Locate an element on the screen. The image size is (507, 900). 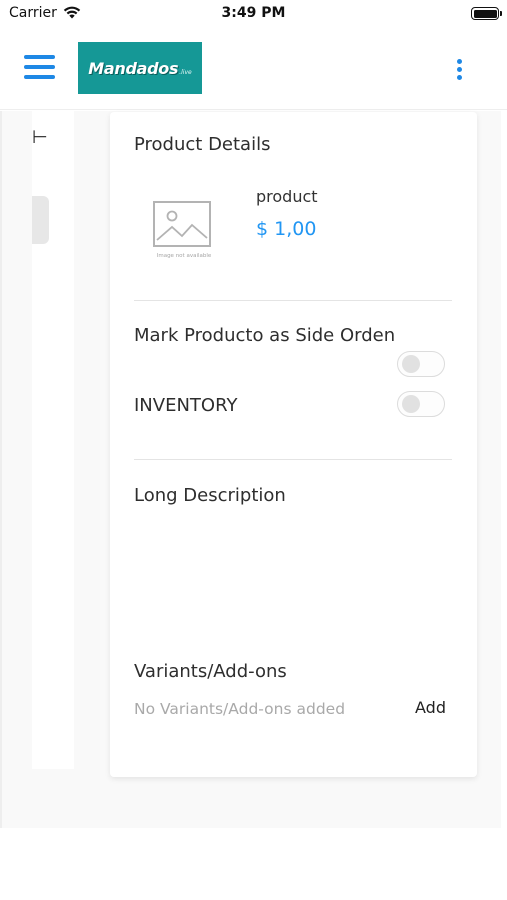
clock: 3:49 PM is located at coordinates (253, 13).